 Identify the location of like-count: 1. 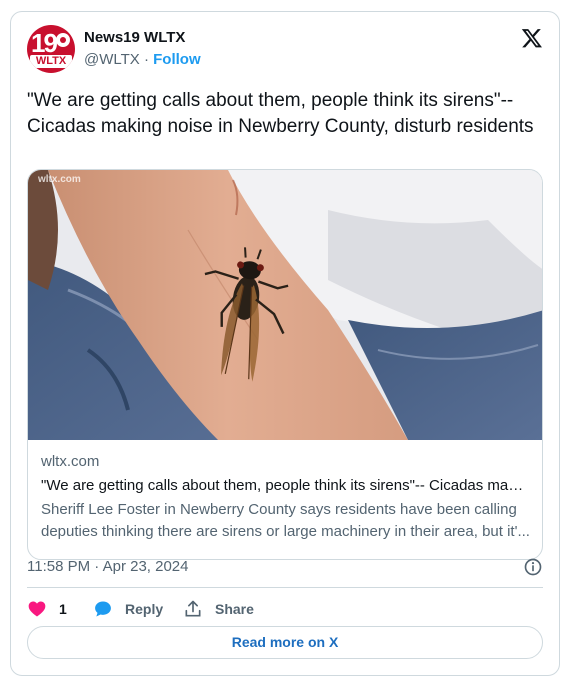
(63, 609).